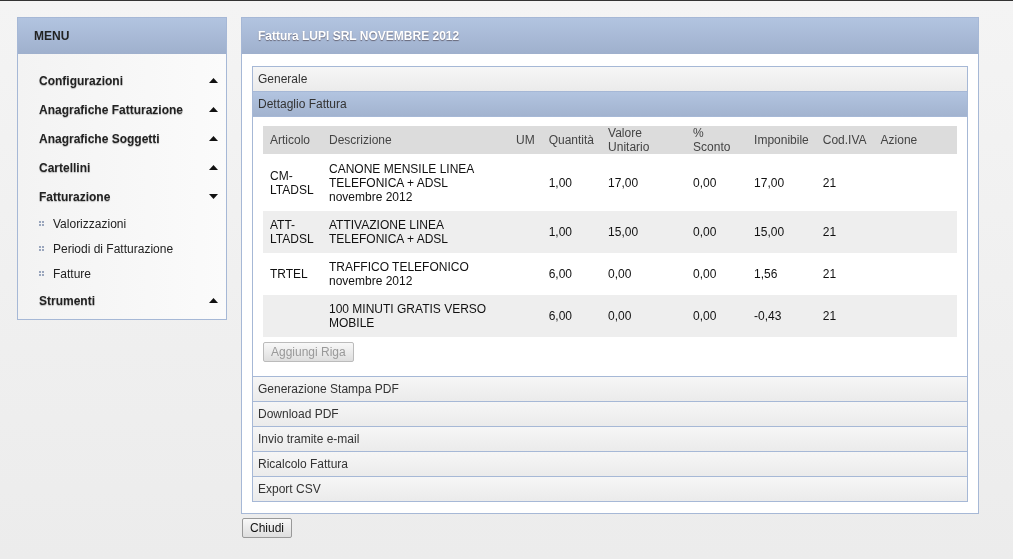 This screenshot has width=1013, height=559. Describe the element at coordinates (90, 223) in the screenshot. I see `submenu-item-label: Valorizzazioni` at that location.